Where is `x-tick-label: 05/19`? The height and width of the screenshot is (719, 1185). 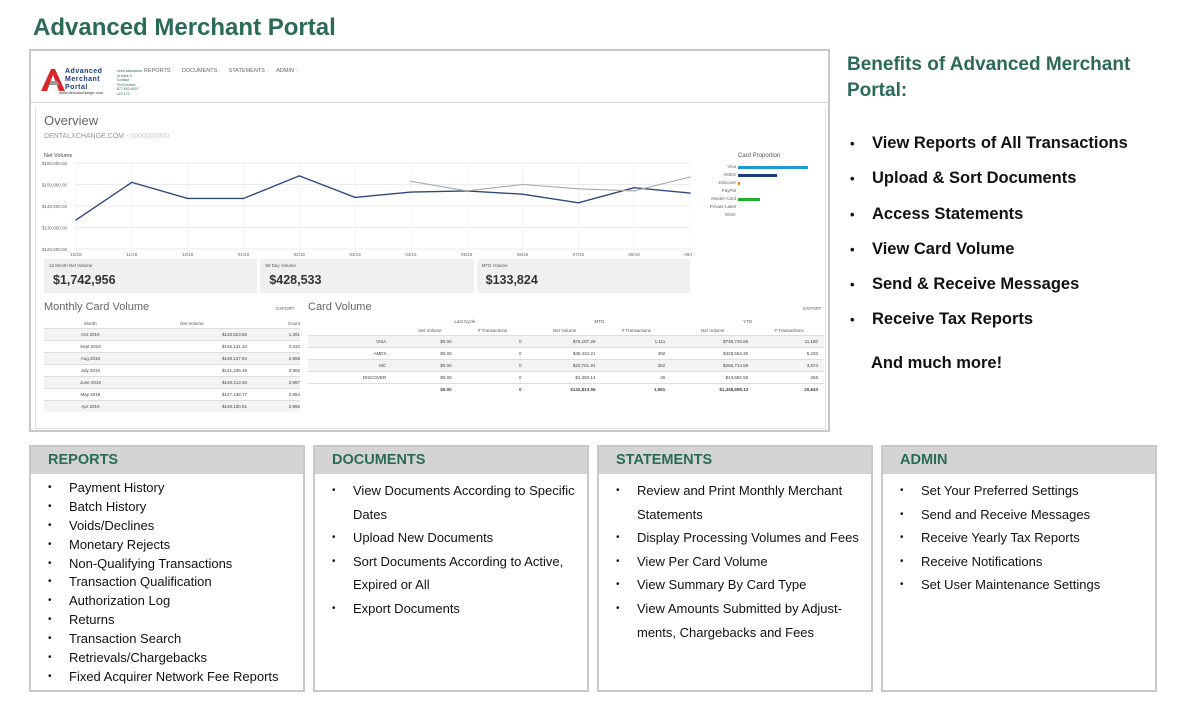 x-tick-label: 05/19 is located at coordinates (467, 254).